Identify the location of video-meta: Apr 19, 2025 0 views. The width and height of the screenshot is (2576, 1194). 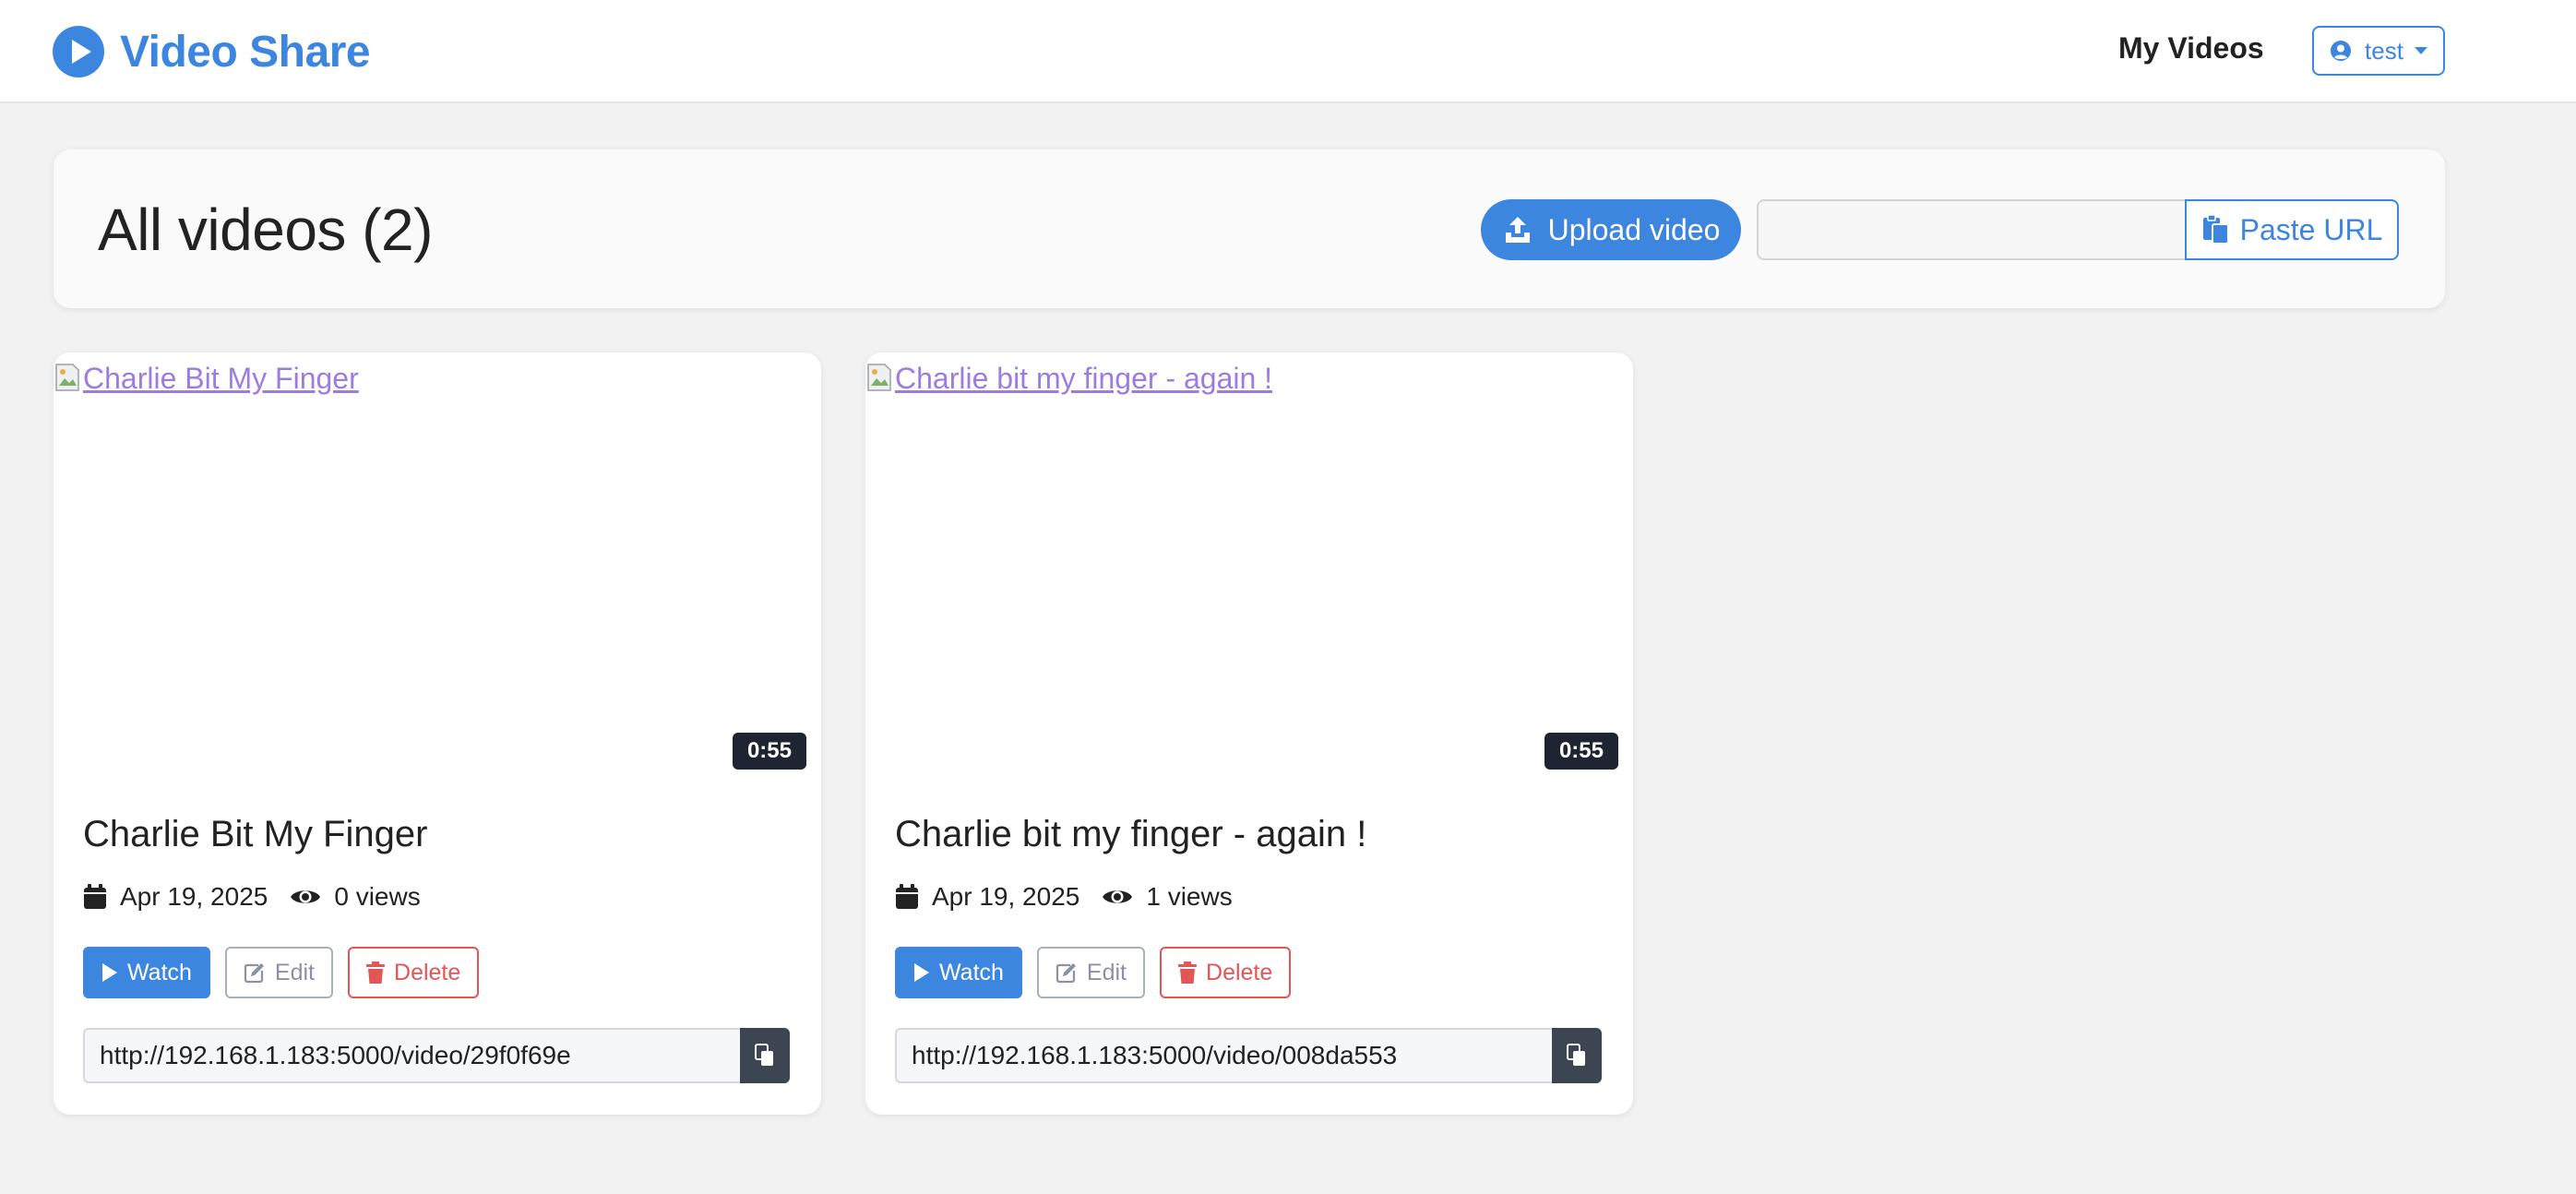
(252, 897).